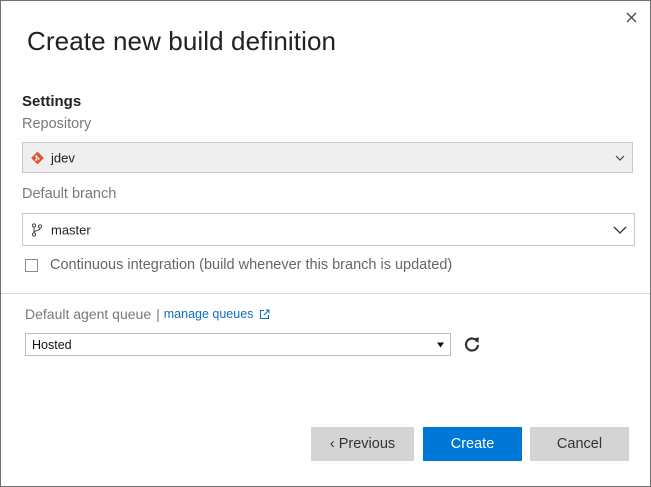 The height and width of the screenshot is (487, 651). What do you see at coordinates (209, 314) in the screenshot?
I see `manage-queues-link: manage queues` at bounding box center [209, 314].